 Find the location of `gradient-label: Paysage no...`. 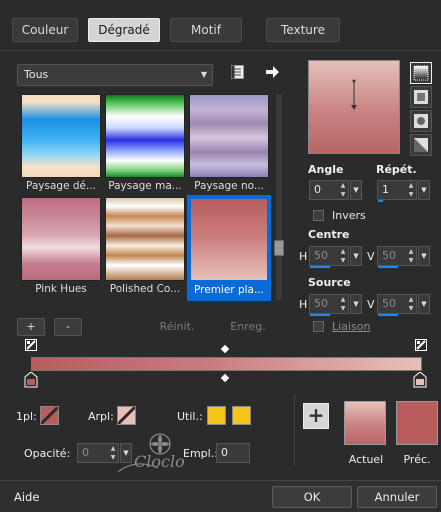

gradient-label: Paysage no... is located at coordinates (229, 186).